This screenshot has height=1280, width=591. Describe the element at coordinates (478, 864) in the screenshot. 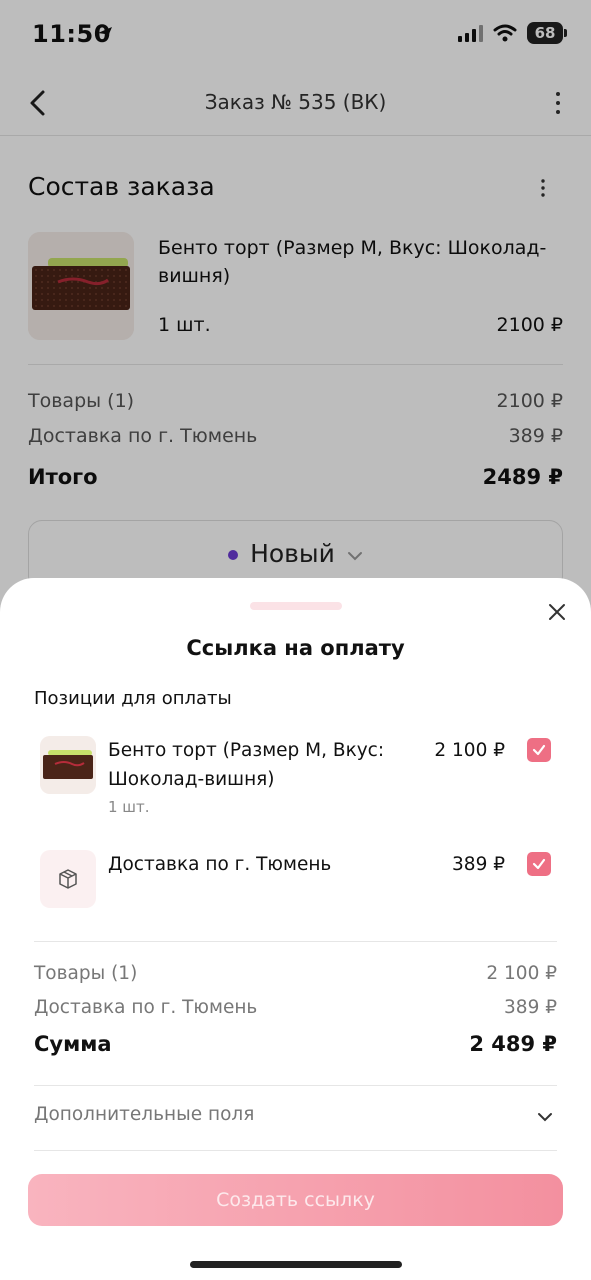

I see `pay-item-price: 389 ₽` at that location.